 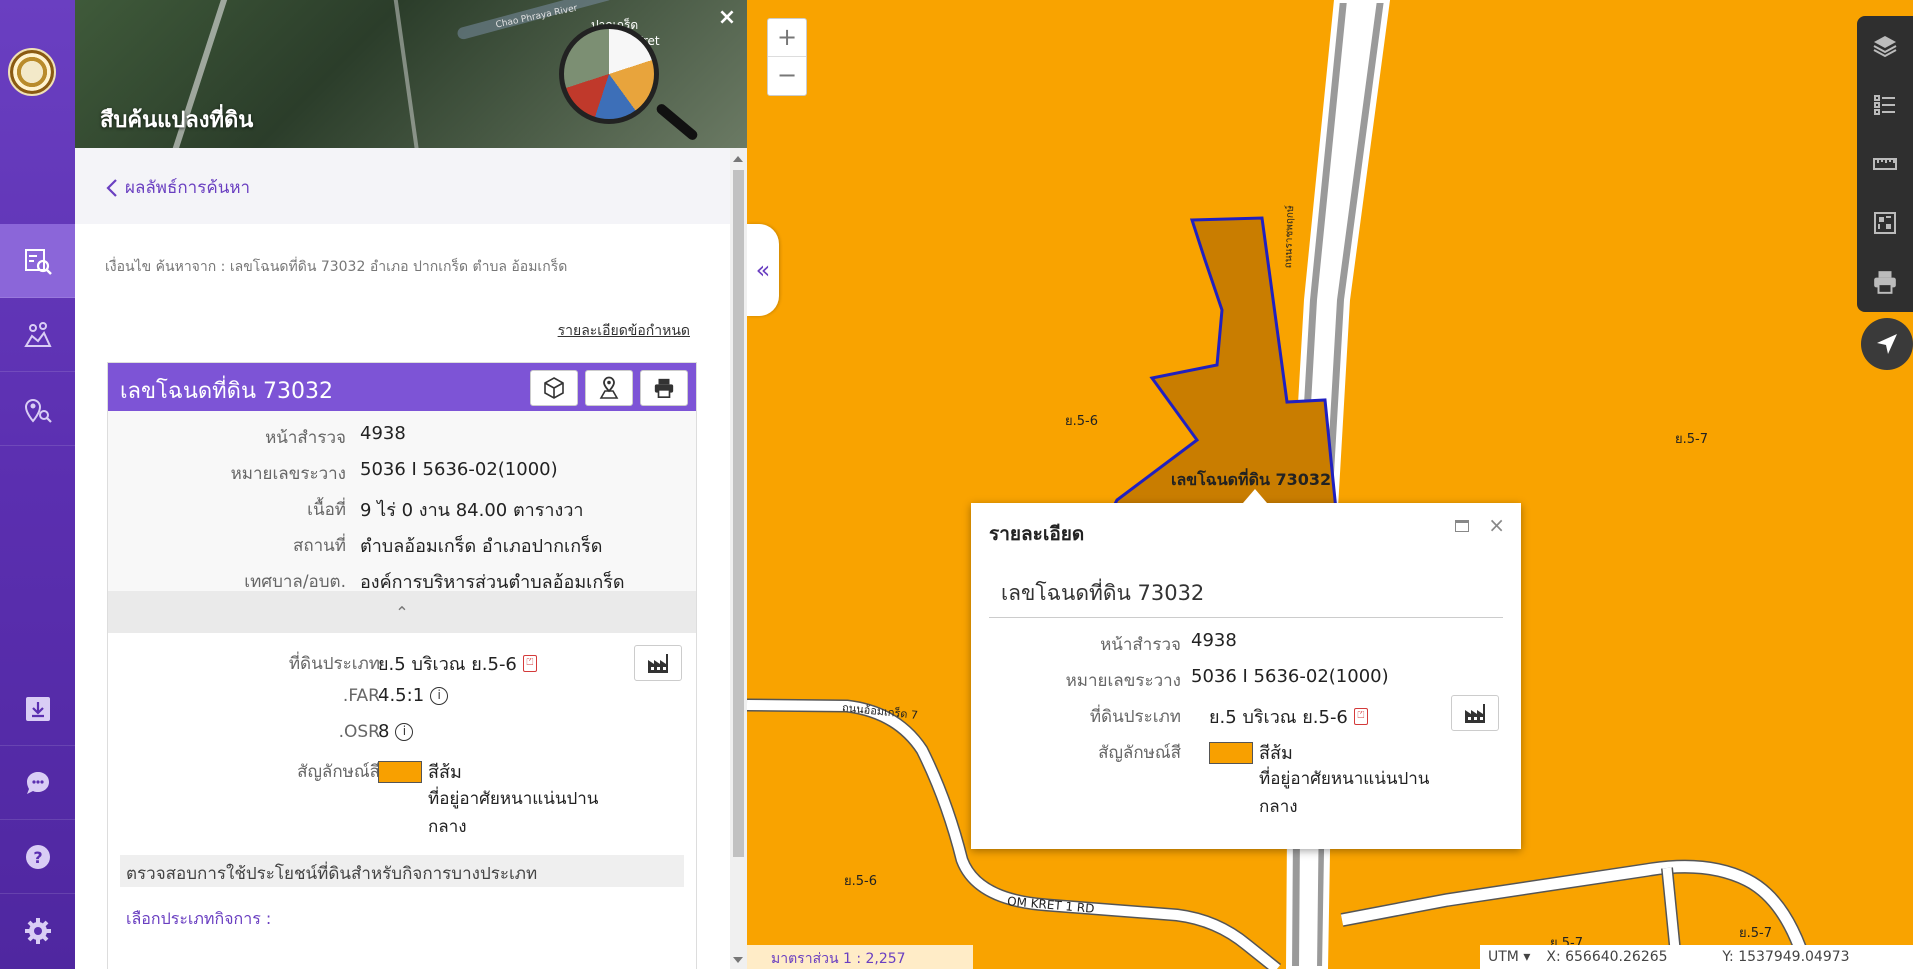 I want to click on zone-label: ย.5-7, so click(x=1755, y=933).